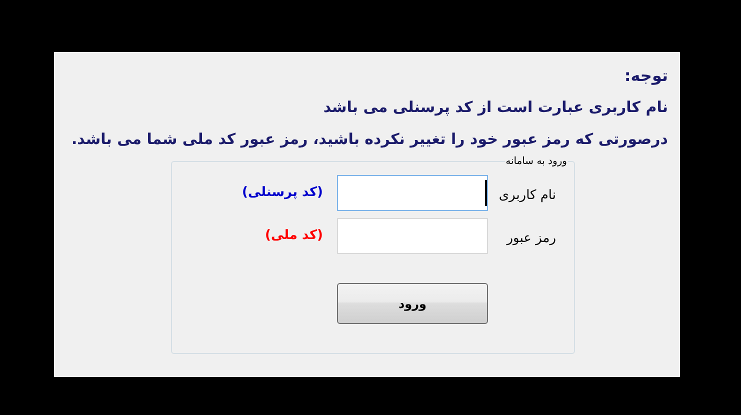  What do you see at coordinates (495, 107) in the screenshot?
I see `notice-text: نام کاربری عبارت است از کد پرسنلی می باشد` at bounding box center [495, 107].